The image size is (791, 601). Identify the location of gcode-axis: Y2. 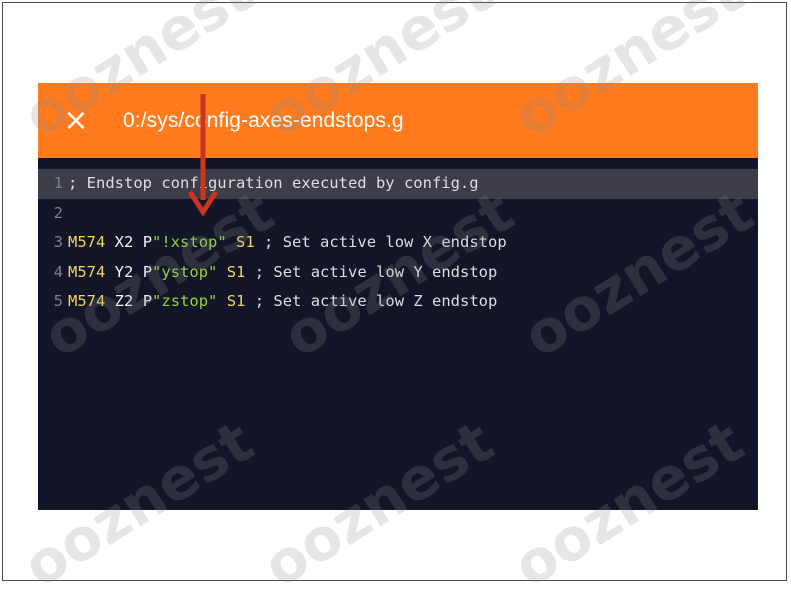
(124, 271).